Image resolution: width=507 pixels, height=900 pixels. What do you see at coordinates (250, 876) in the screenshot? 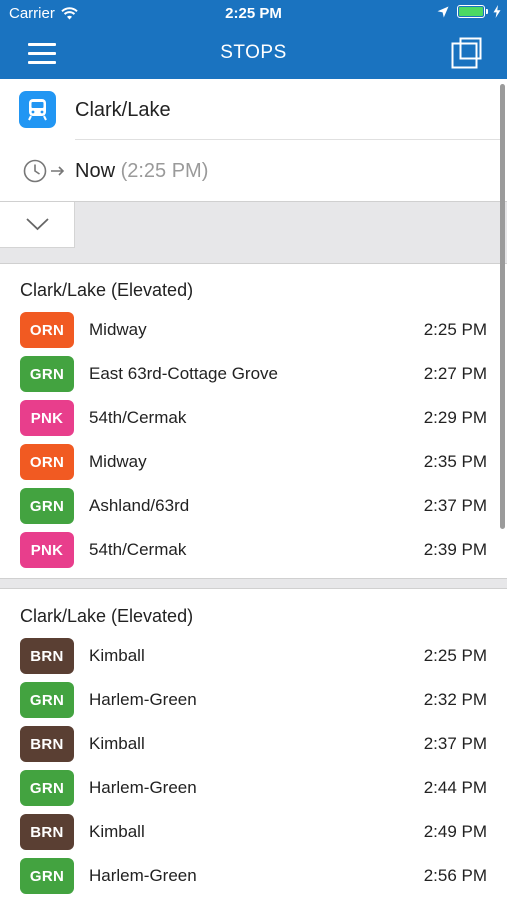
I see `departure-row: GRN Harlem-Green 2:56 PM` at bounding box center [250, 876].